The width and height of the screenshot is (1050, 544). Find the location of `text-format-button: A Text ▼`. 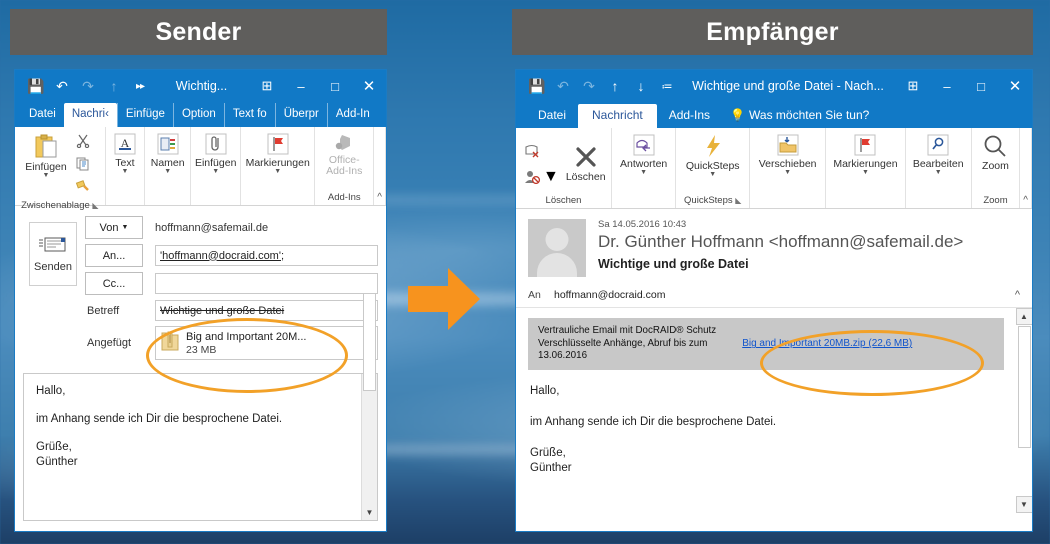

text-format-button: A Text ▼ is located at coordinates (125, 153).